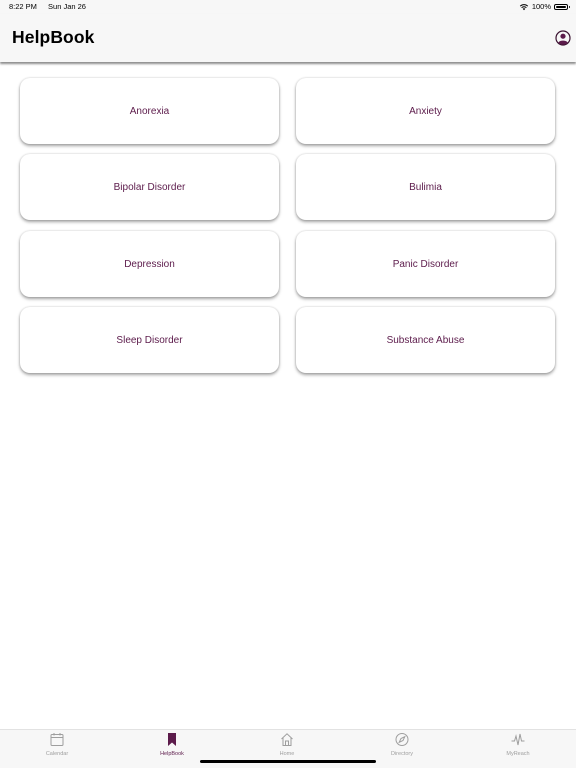 This screenshot has height=768, width=576. What do you see at coordinates (57, 739) in the screenshot?
I see `calendar-icon` at bounding box center [57, 739].